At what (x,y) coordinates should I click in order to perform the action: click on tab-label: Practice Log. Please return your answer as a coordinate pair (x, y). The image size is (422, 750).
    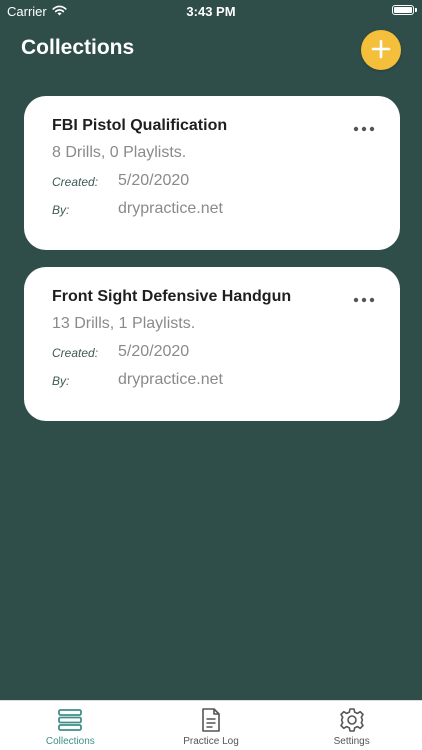
    Looking at the image, I should click on (211, 741).